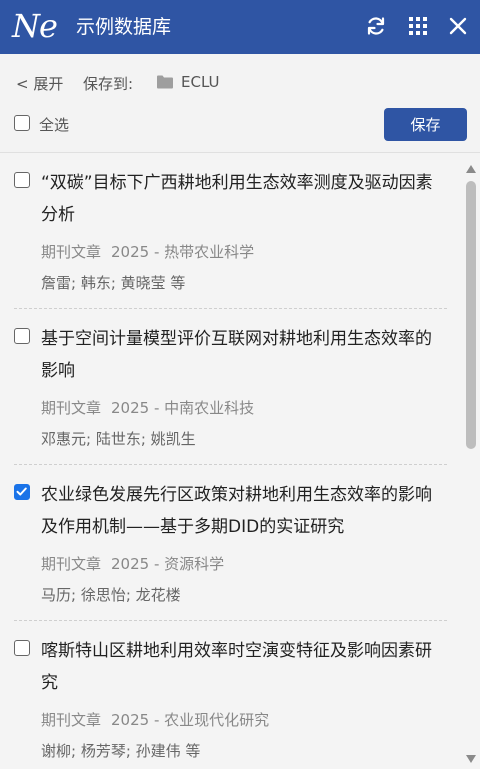 The height and width of the screenshot is (769, 480). I want to click on item-title: “双碳”目标下广西耕地利用生态效率测度及驱动因素分析, so click(244, 199).